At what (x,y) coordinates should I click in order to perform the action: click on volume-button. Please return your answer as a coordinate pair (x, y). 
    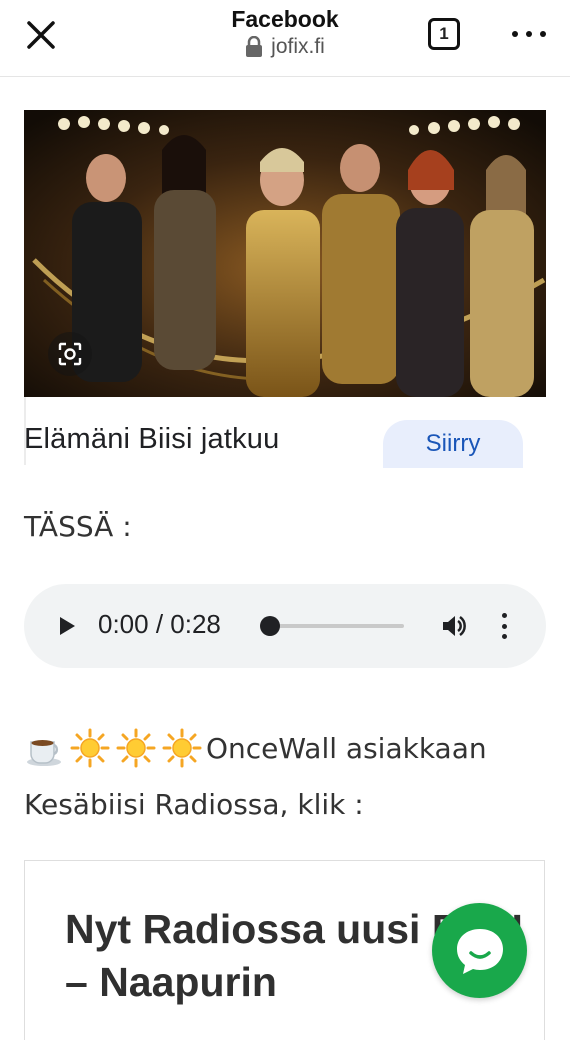
    Looking at the image, I should click on (454, 628).